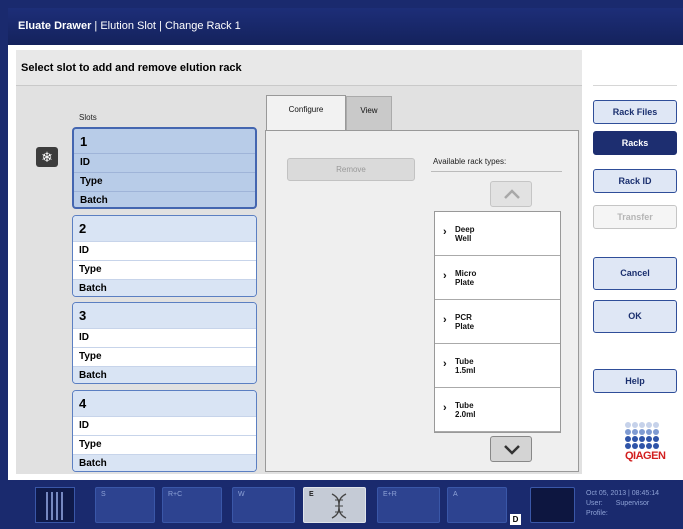 This screenshot has height=529, width=683. I want to click on list-item: › PCR Plate, so click(497, 322).